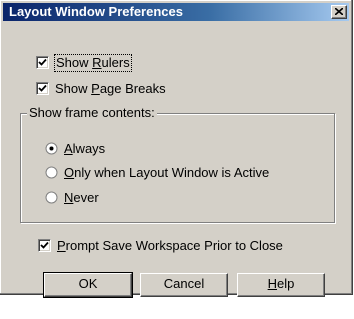  I want to click on close-x-icon, so click(339, 11).